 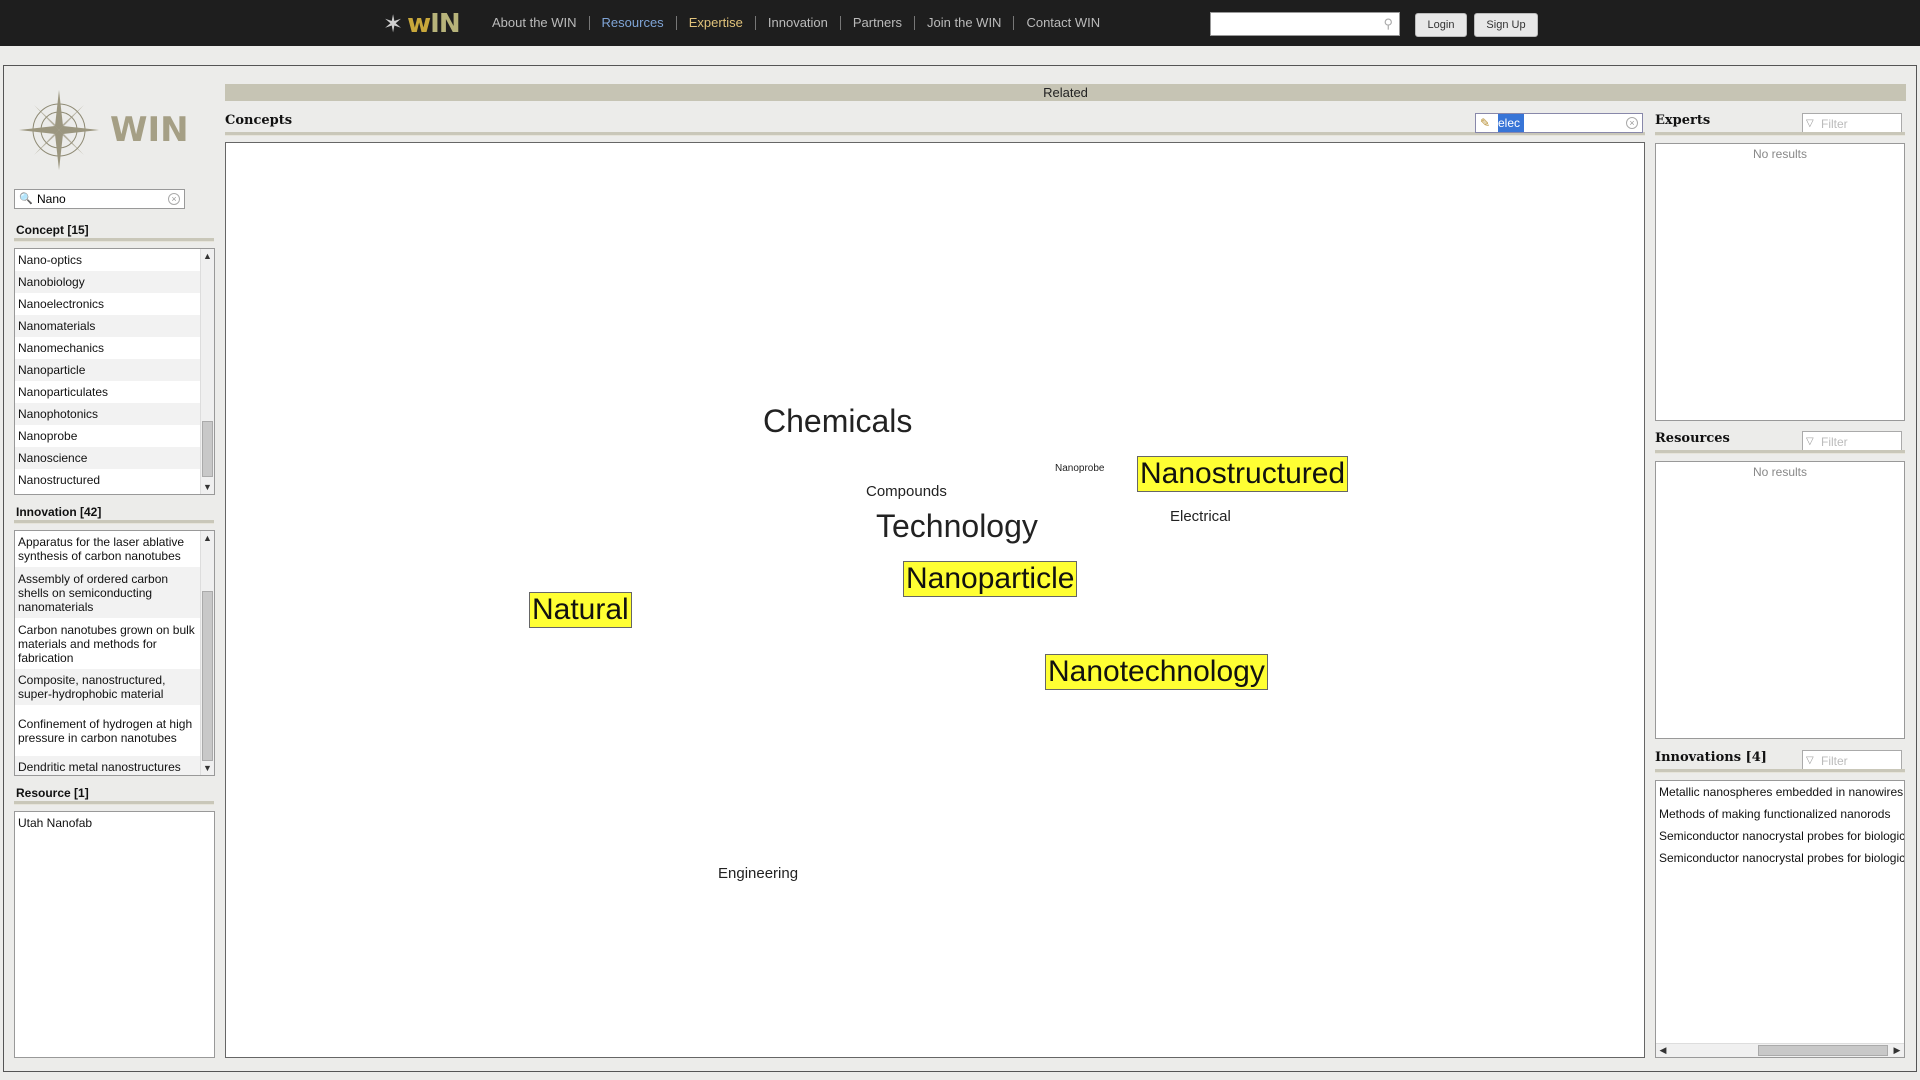 What do you see at coordinates (1156, 672) in the screenshot?
I see `cloud-word-nanotechnology: Nanotechnology` at bounding box center [1156, 672].